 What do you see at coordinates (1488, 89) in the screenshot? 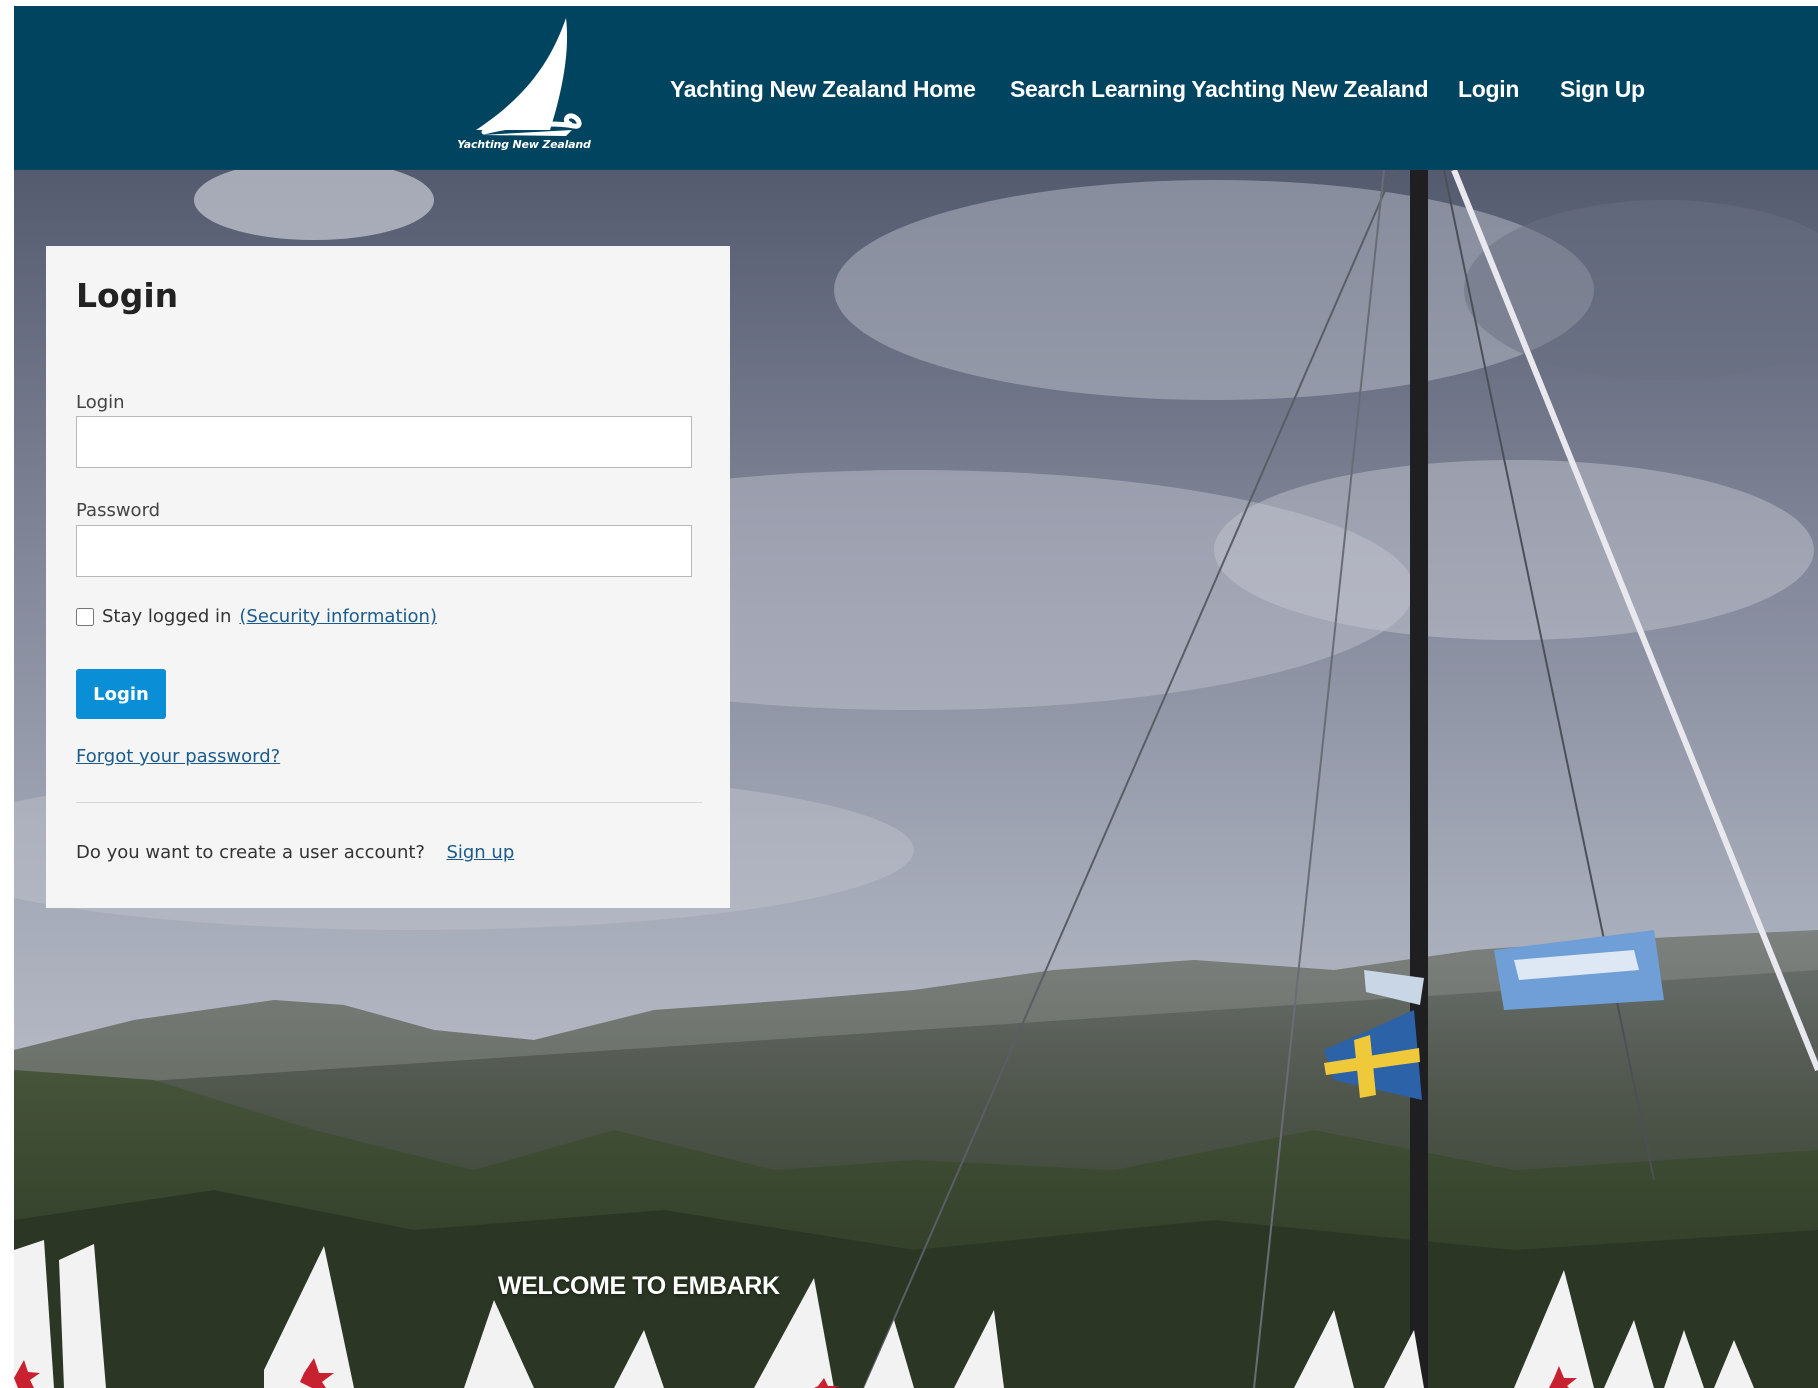
I see `nav-login-link: Login` at bounding box center [1488, 89].